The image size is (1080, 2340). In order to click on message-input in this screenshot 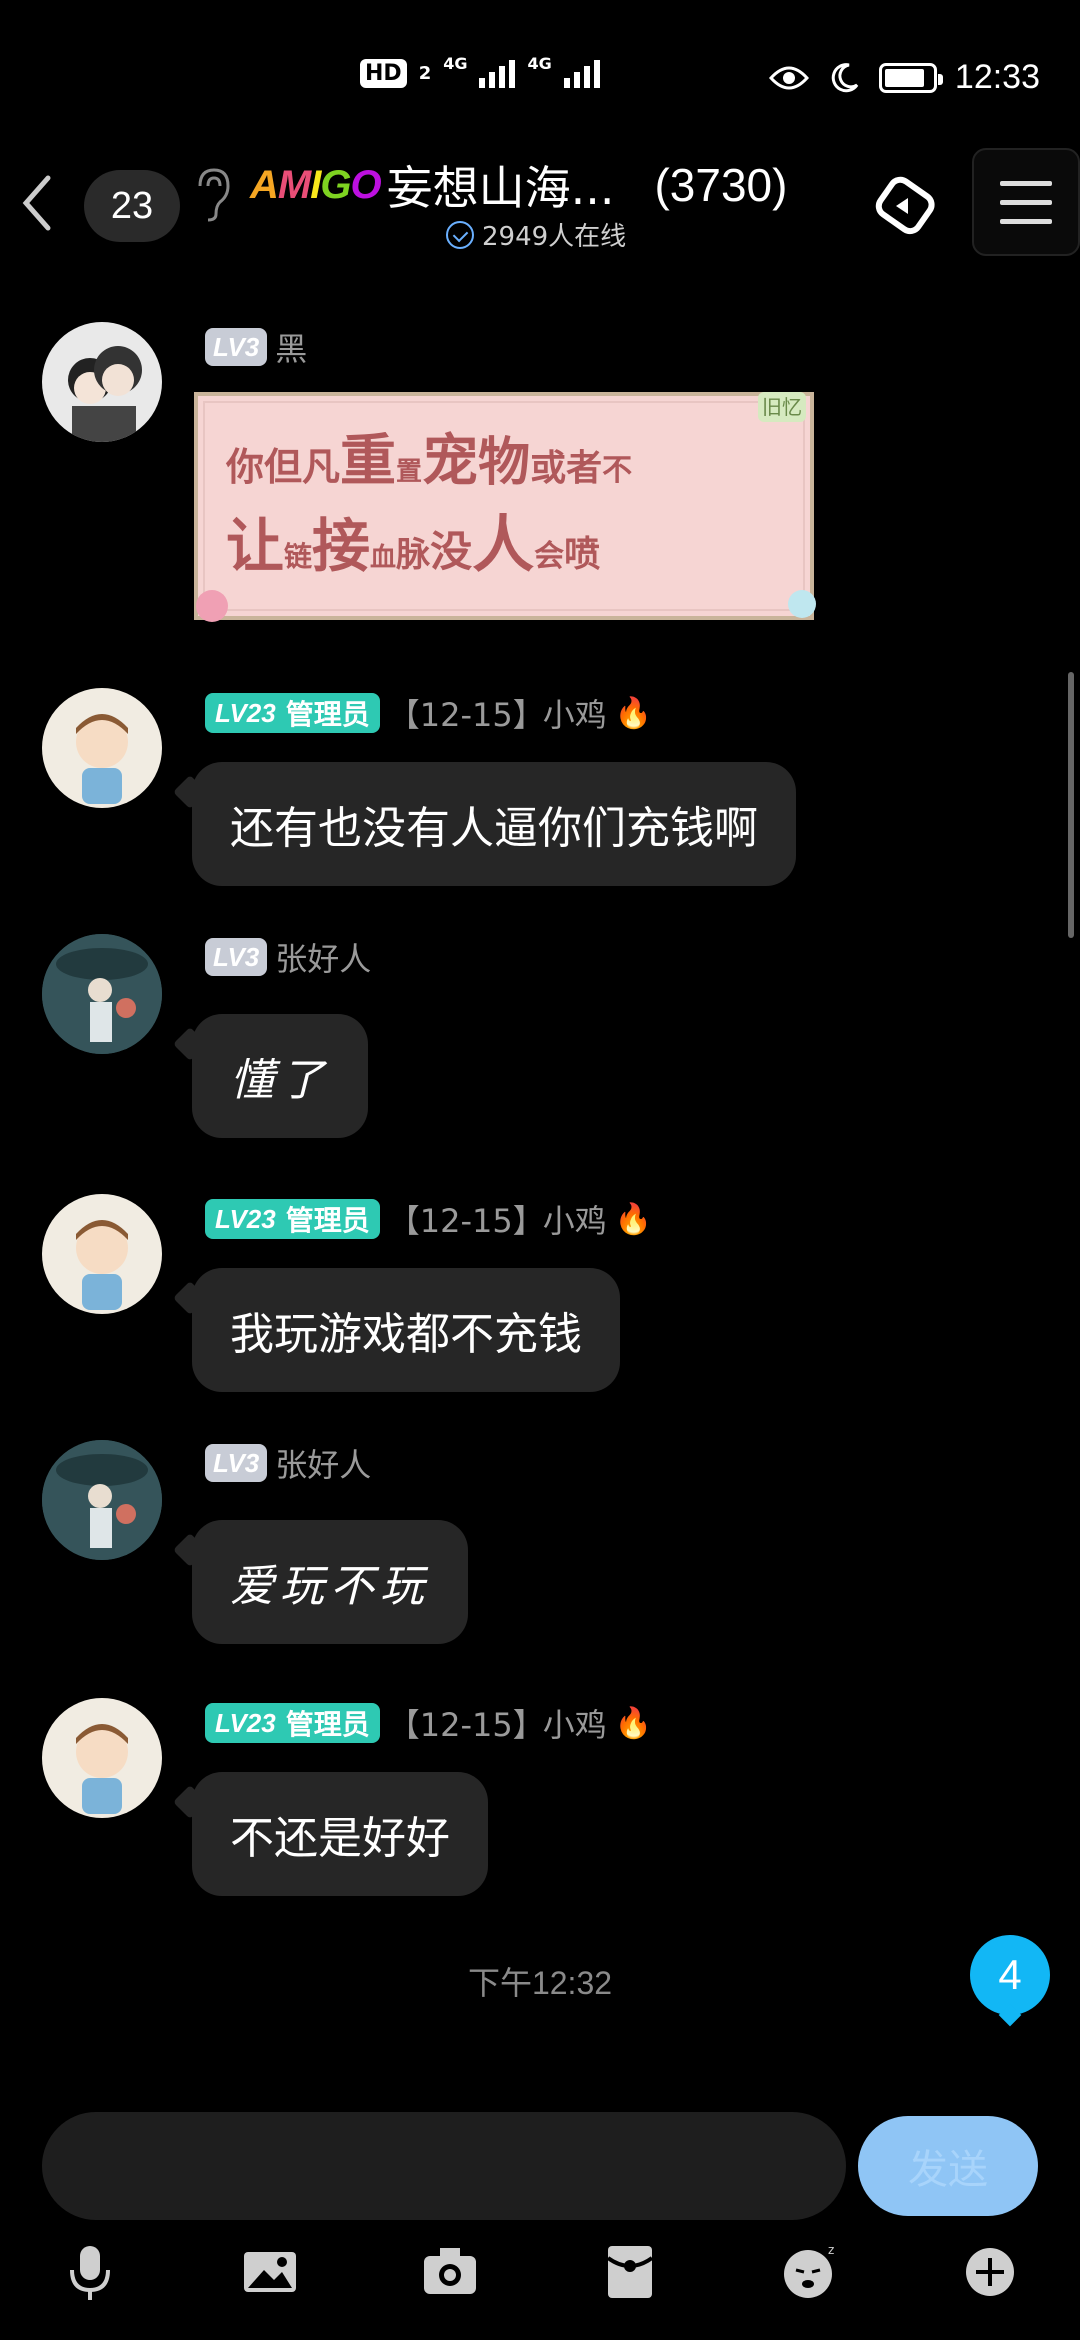, I will do `click(444, 2166)`.